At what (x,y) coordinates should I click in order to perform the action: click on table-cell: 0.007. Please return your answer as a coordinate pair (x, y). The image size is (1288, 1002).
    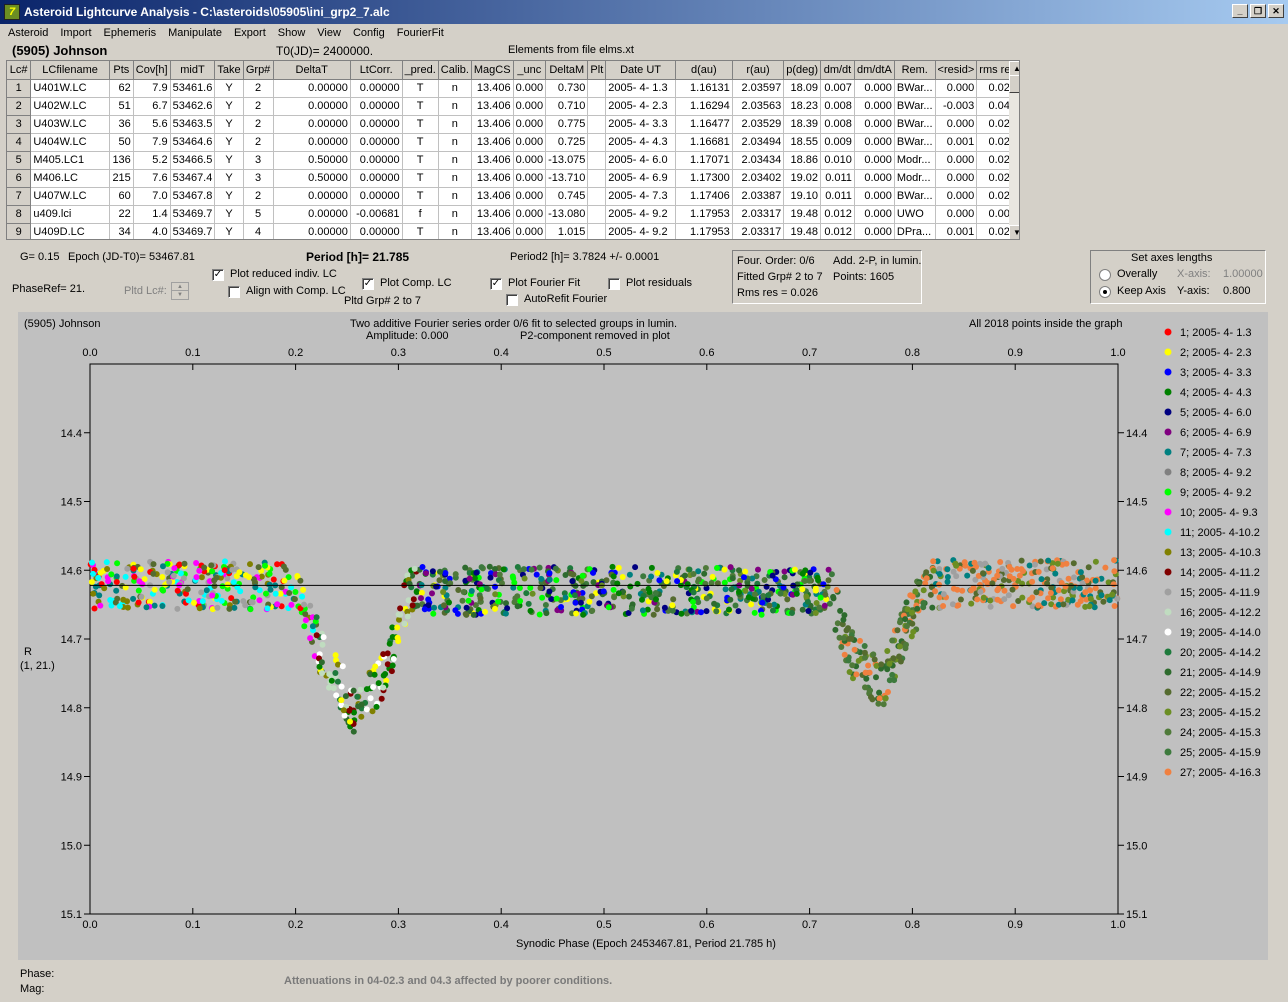
    Looking at the image, I should click on (837, 88).